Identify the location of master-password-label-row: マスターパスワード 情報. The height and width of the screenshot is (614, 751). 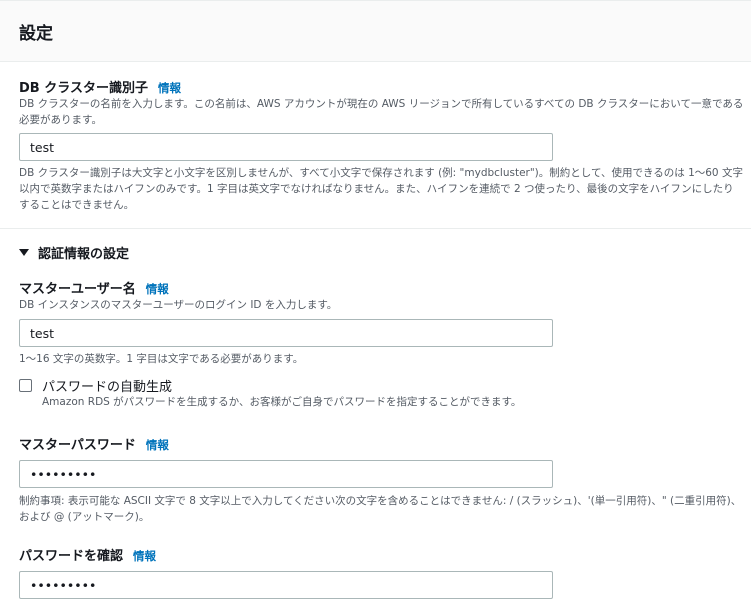
(94, 443).